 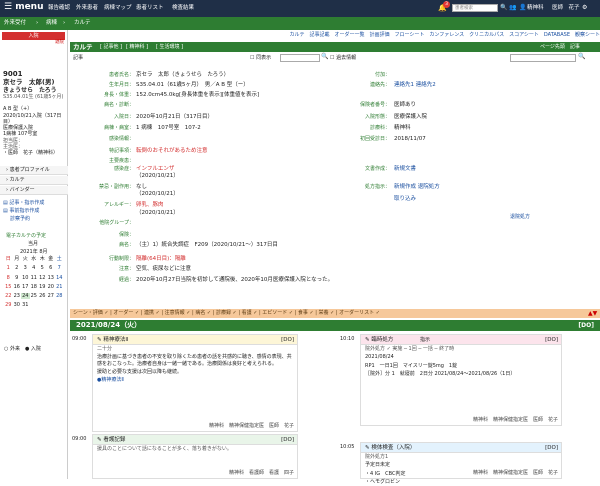 I want to click on nav-report: 報告確認, so click(x=59, y=8).